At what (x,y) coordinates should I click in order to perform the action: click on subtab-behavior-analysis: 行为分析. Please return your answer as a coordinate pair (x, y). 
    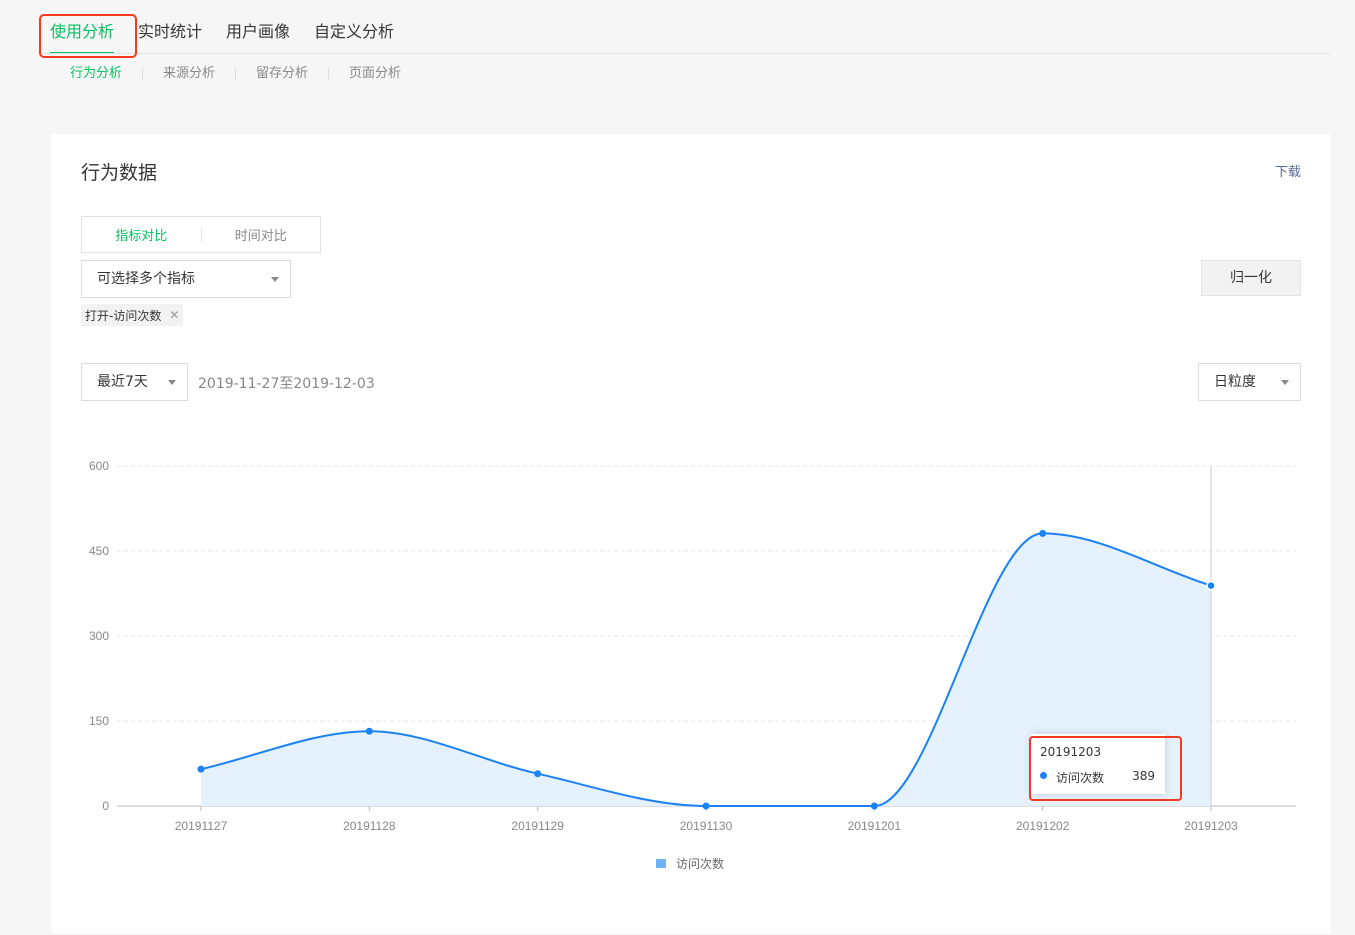
    Looking at the image, I should click on (106, 74).